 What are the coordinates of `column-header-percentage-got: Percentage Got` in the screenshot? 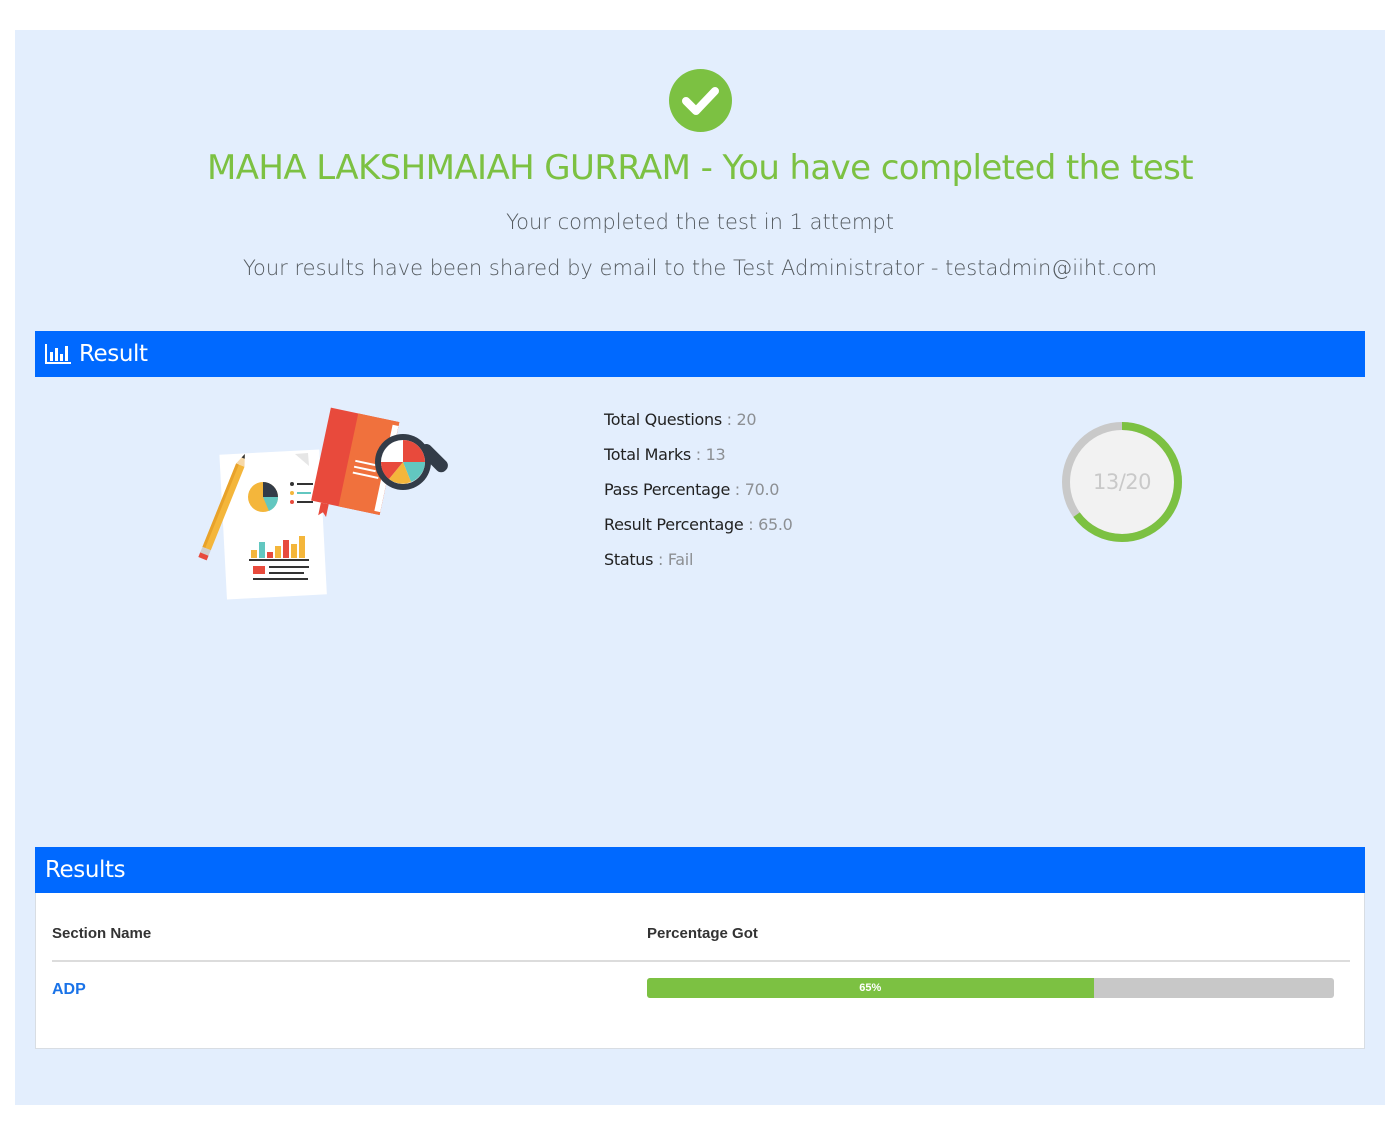 It's located at (702, 933).